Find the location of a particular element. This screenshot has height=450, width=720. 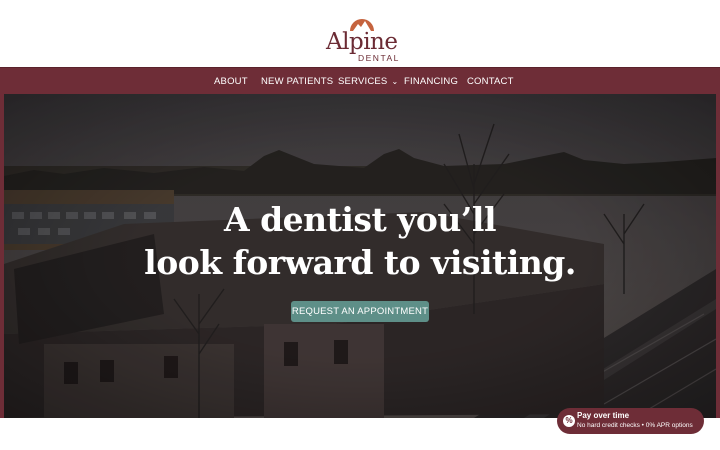

brand-name: Alpine is located at coordinates (362, 42).